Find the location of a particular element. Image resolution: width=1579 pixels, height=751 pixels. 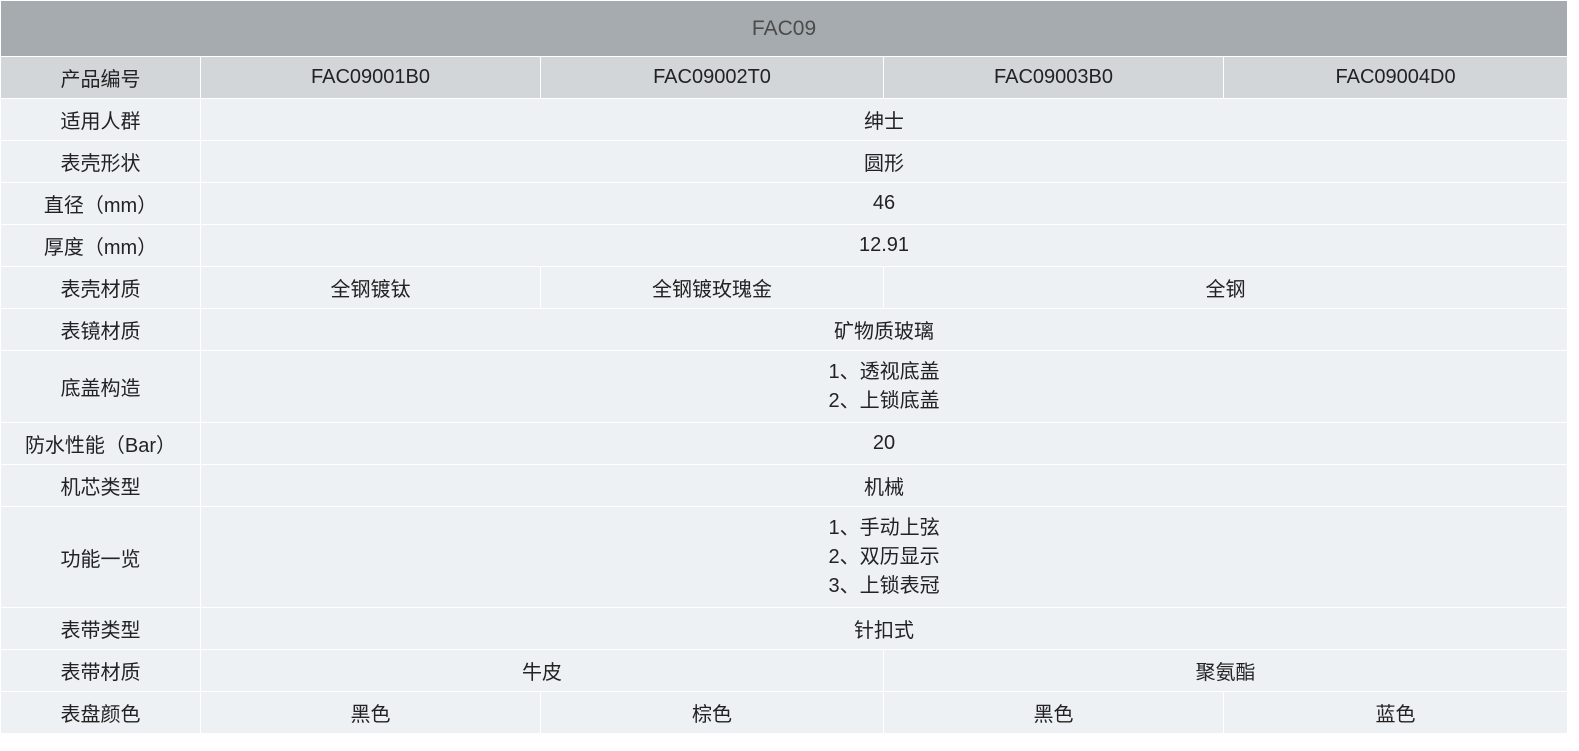

value-line: 1、手动上弦 is located at coordinates (884, 527).